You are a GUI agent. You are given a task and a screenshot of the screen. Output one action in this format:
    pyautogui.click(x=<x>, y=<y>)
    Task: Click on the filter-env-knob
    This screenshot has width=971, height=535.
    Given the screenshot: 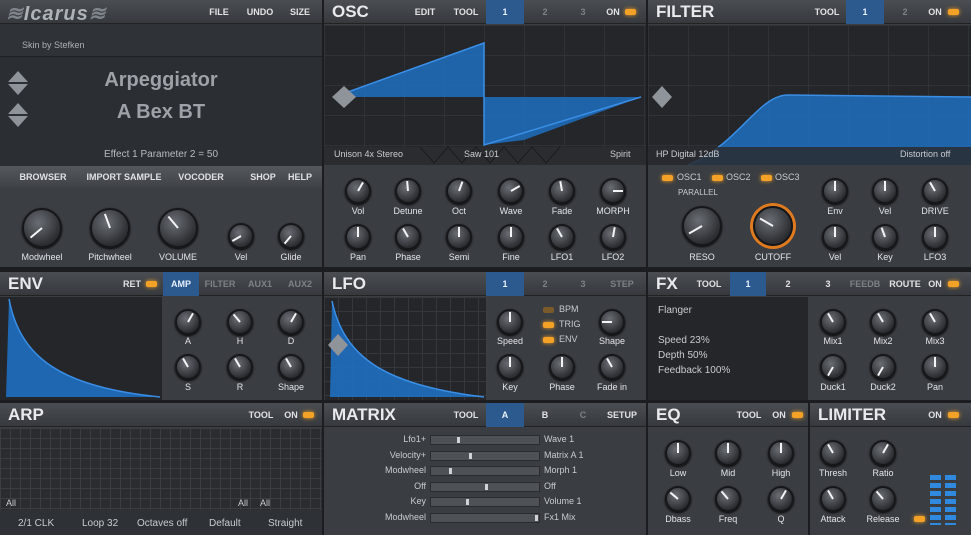 What is the action you would take?
    pyautogui.click(x=835, y=191)
    